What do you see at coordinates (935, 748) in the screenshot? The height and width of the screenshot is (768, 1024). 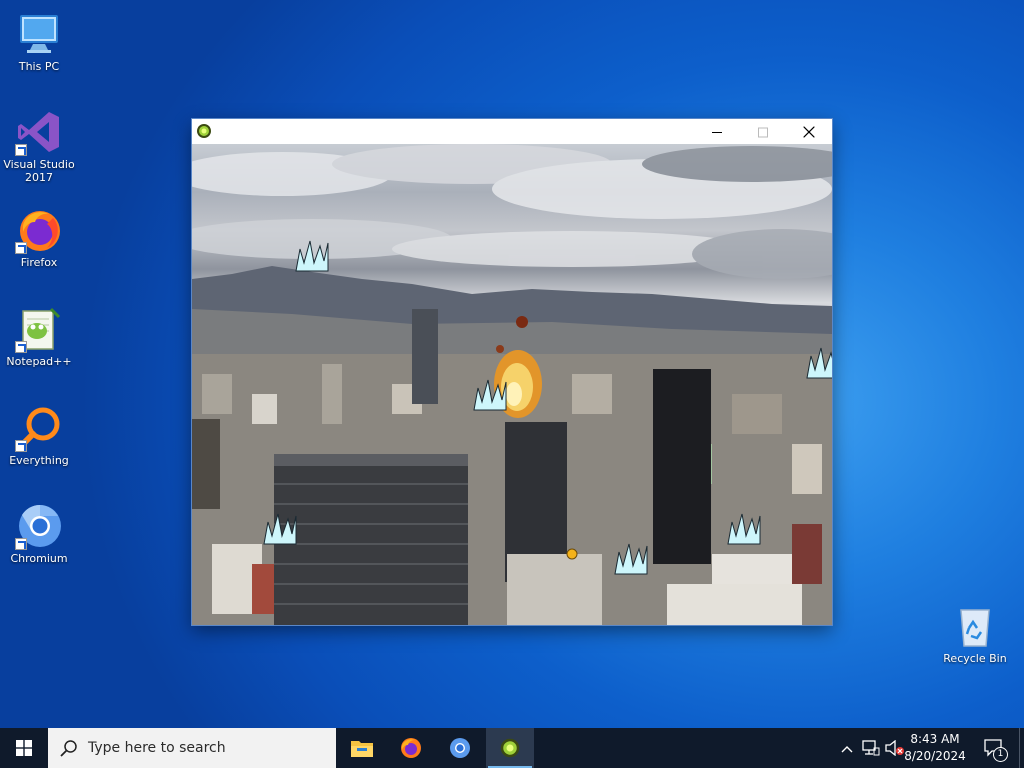 I see `taskbar-clock: 8:43 AM 8/20/2024` at bounding box center [935, 748].